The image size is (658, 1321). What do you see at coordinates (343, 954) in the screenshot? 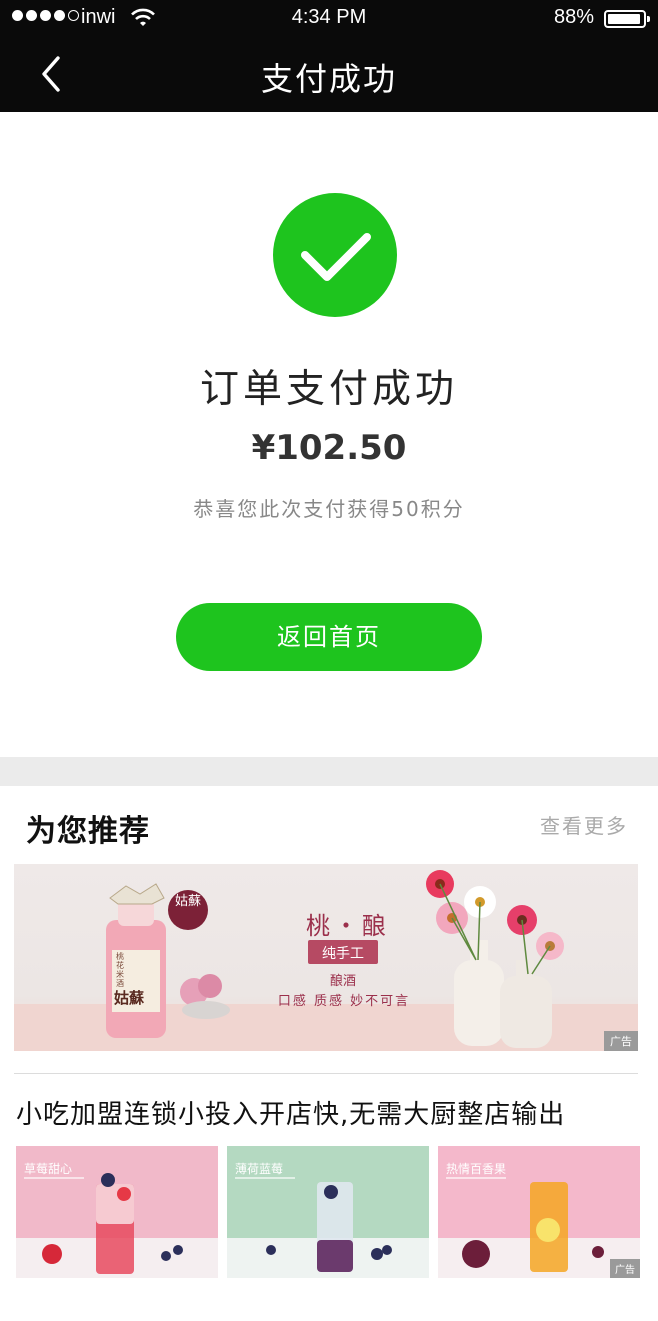
I see `banner-badge: 纯手工` at bounding box center [343, 954].